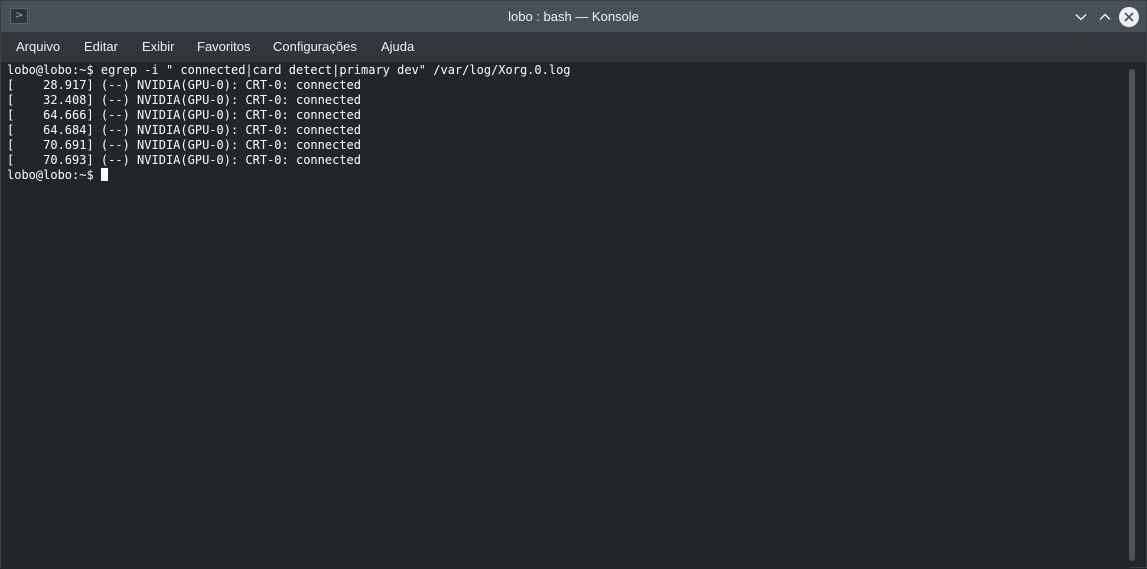  I want to click on menu-editar: Editar, so click(101, 47).